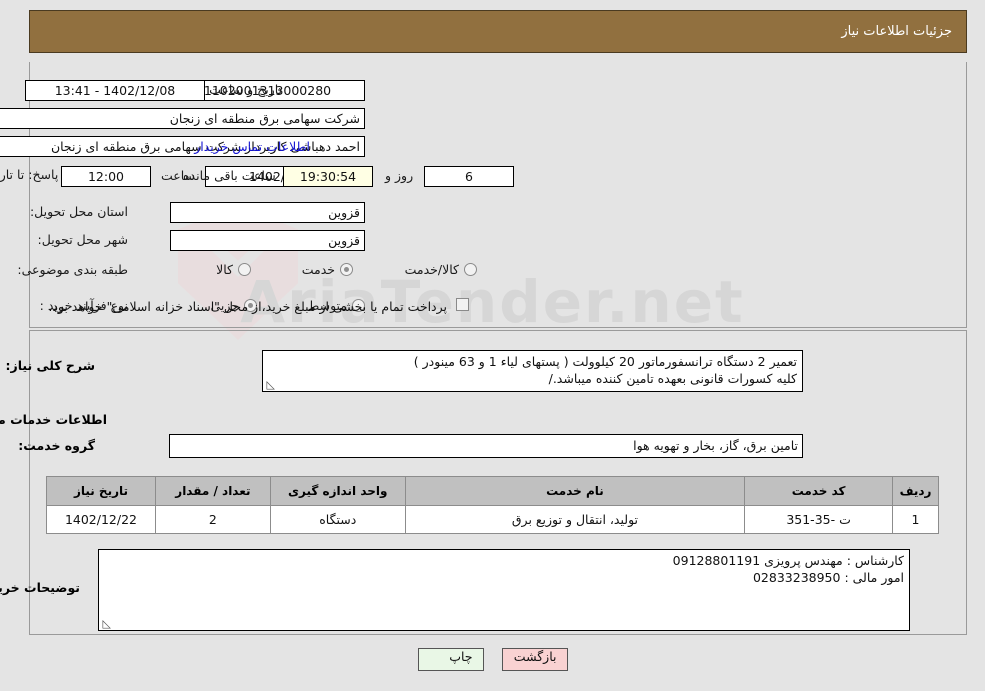 The height and width of the screenshot is (691, 985). I want to click on category-label: طبقه بندی موضوعی:, so click(72, 269).